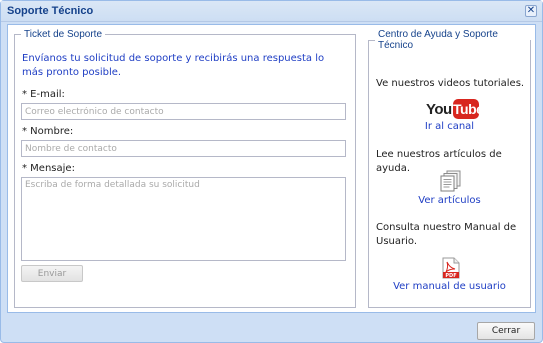 This screenshot has width=543, height=343. I want to click on pdf-badge: PDF, so click(450, 276).